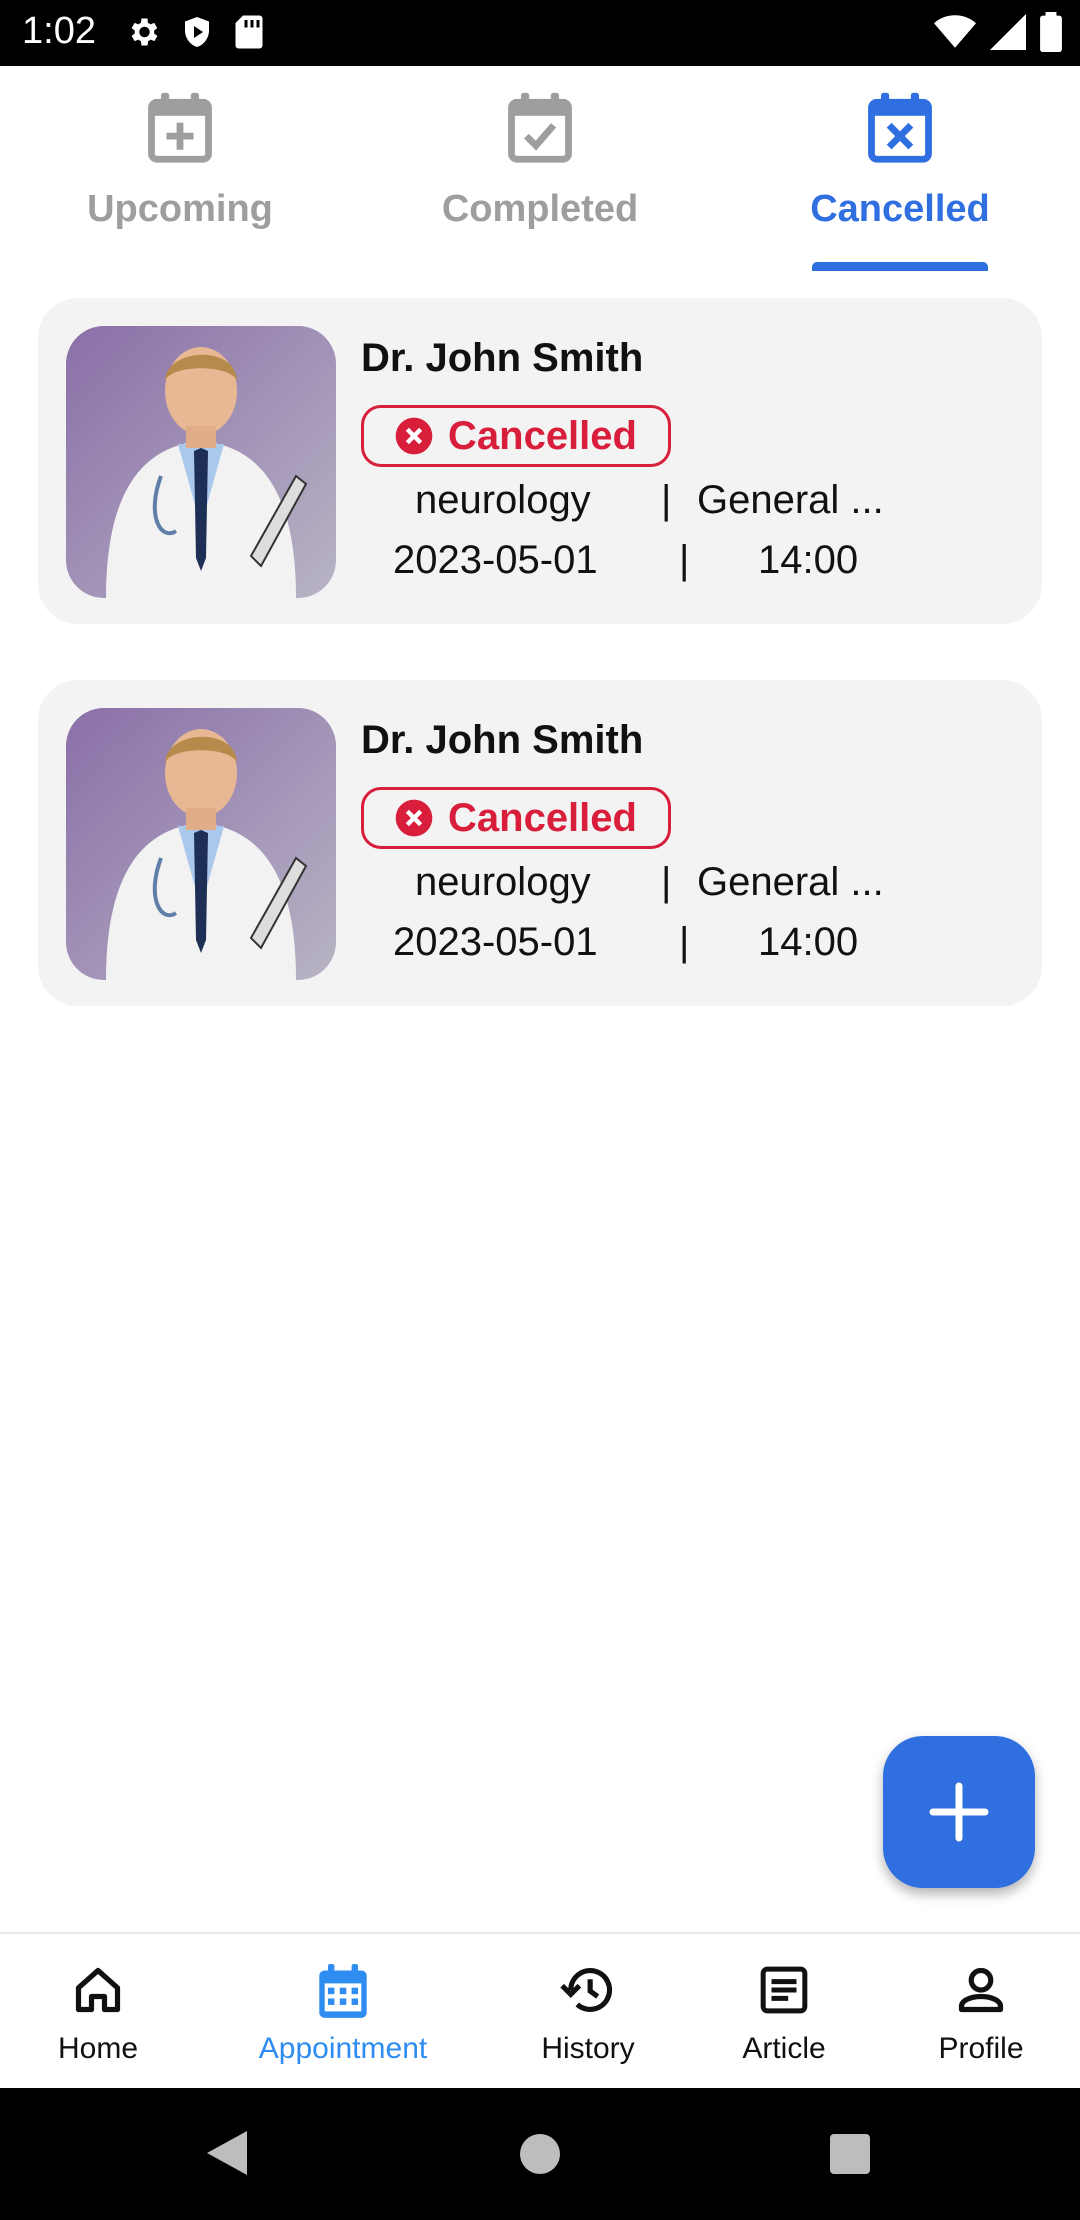 The height and width of the screenshot is (2220, 1080). What do you see at coordinates (955, 31) in the screenshot?
I see `wifi-icon` at bounding box center [955, 31].